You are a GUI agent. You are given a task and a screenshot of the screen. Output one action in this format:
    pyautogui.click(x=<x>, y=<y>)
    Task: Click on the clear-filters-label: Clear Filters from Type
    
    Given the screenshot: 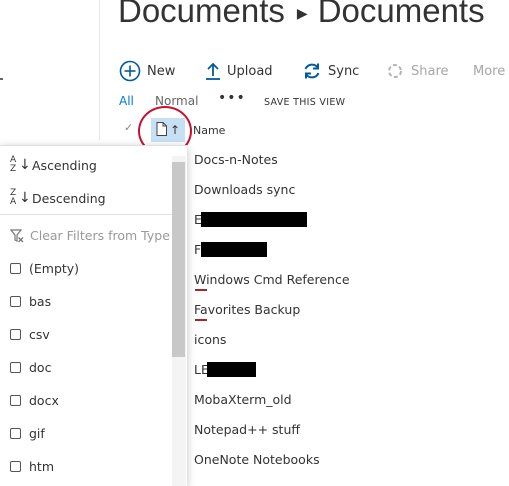 What is the action you would take?
    pyautogui.click(x=100, y=235)
    